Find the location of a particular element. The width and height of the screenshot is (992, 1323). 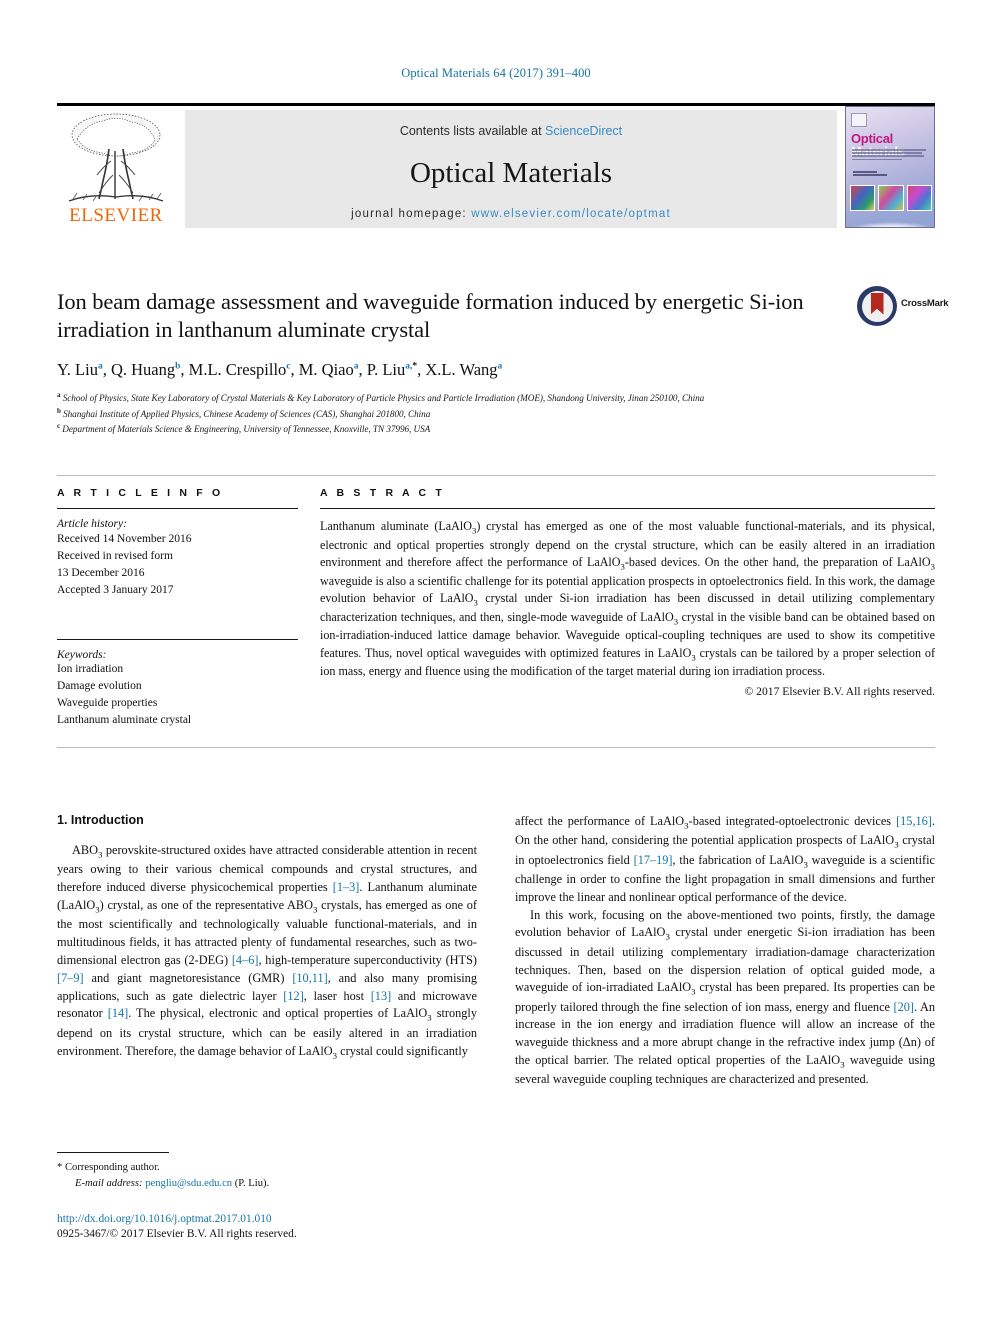

author-name: P. Liu is located at coordinates (386, 369).